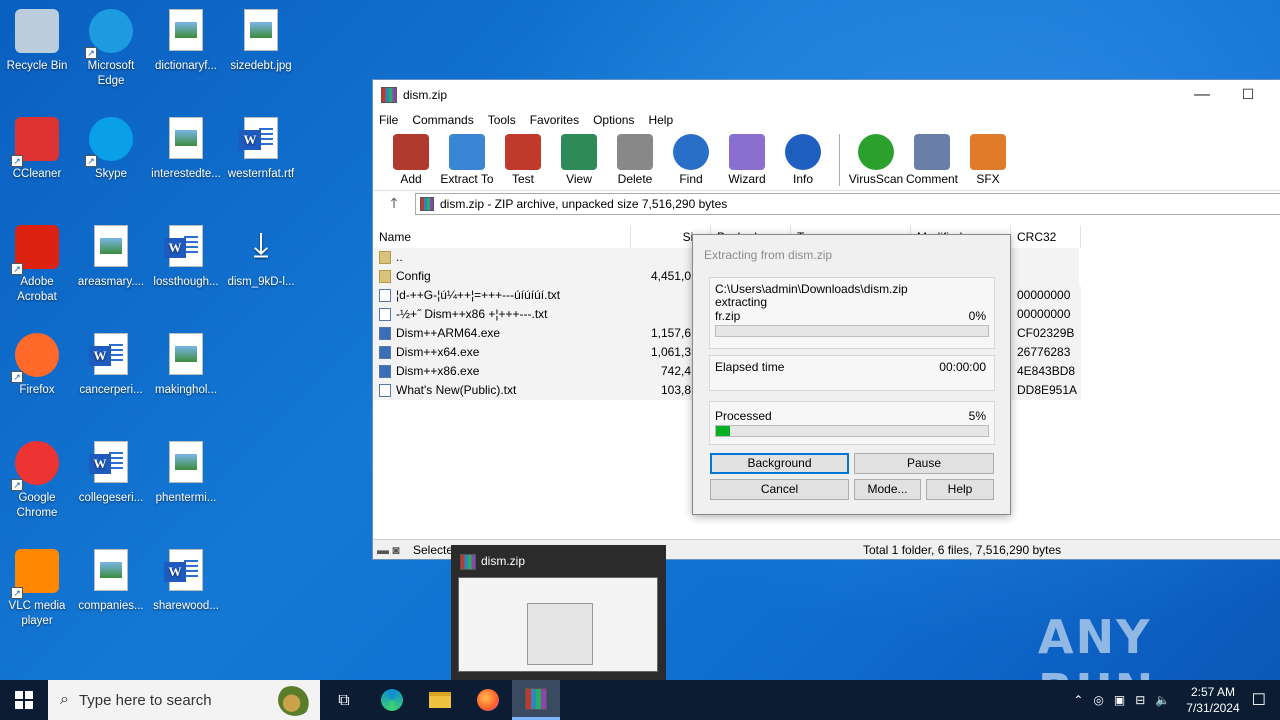  I want to click on background-button: Background, so click(779, 463).